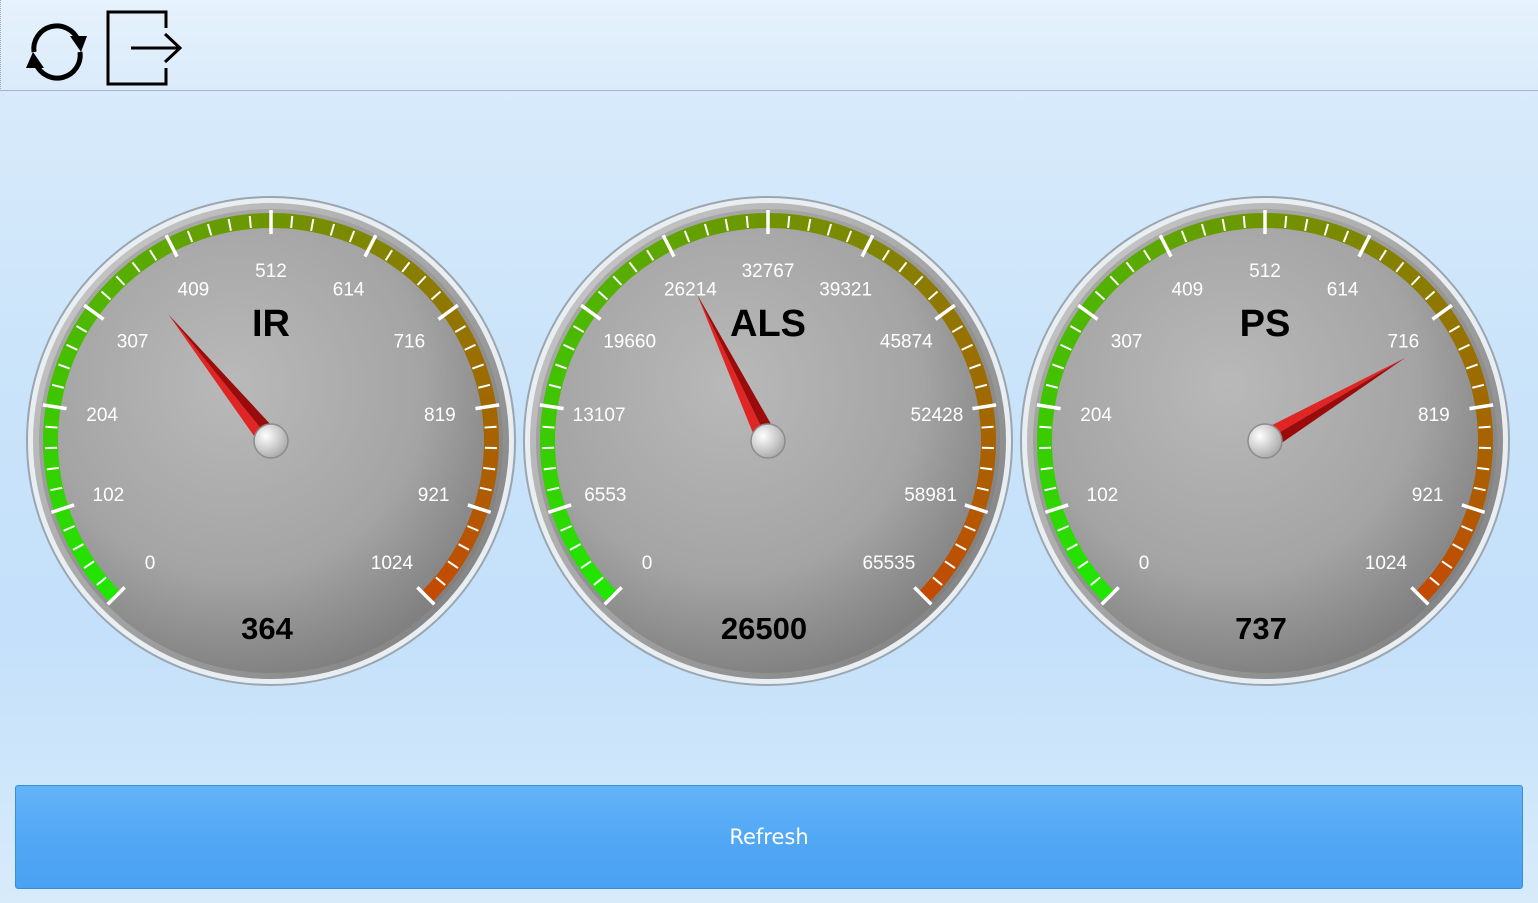 The image size is (1538, 903). What do you see at coordinates (605, 495) in the screenshot?
I see `gauge-tick-label: 6553` at bounding box center [605, 495].